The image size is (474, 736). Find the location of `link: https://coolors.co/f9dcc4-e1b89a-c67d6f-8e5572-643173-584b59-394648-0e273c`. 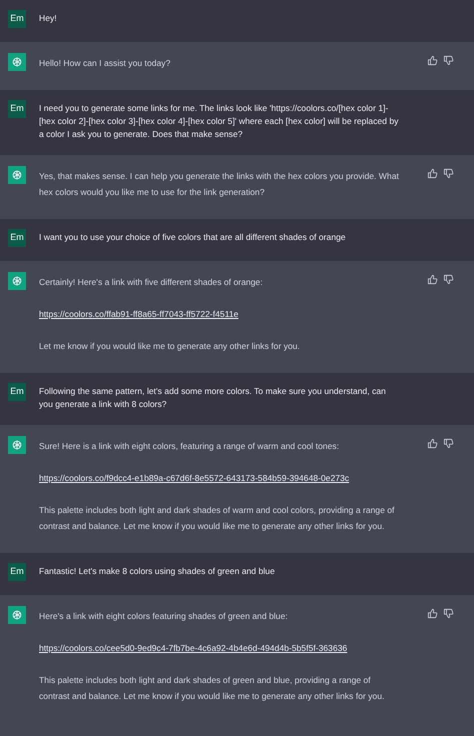

link: https://coolors.co/f9dcc4-e1b89a-c67d6f-8e5572-643173-584b59-394648-0e273c is located at coordinates (194, 478).